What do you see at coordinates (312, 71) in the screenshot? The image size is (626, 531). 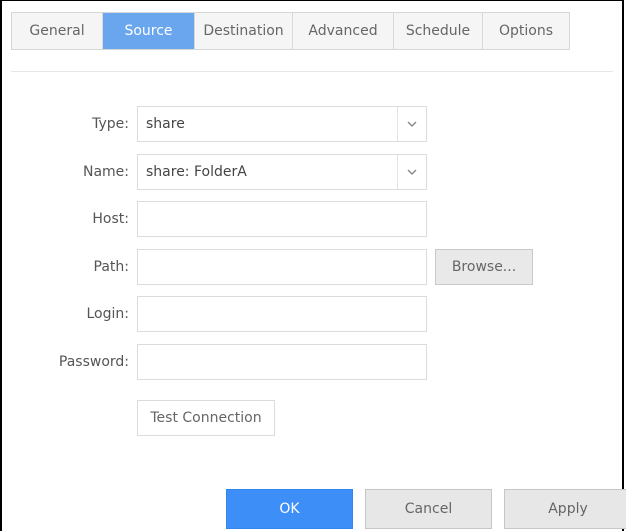 I see `tab-divider` at bounding box center [312, 71].